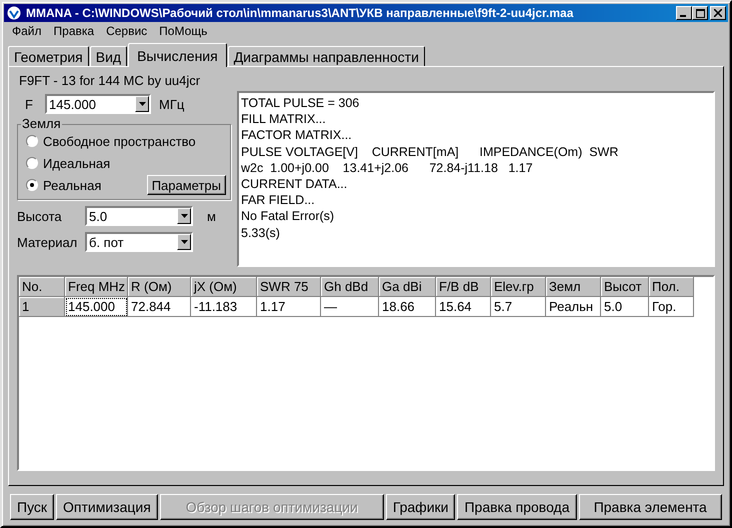 Image resolution: width=732 pixels, height=528 pixels. I want to click on output-line: w2c 1.00+j0.00 13.41+j2.06 72.84-j11.18 1.17, so click(387, 168).